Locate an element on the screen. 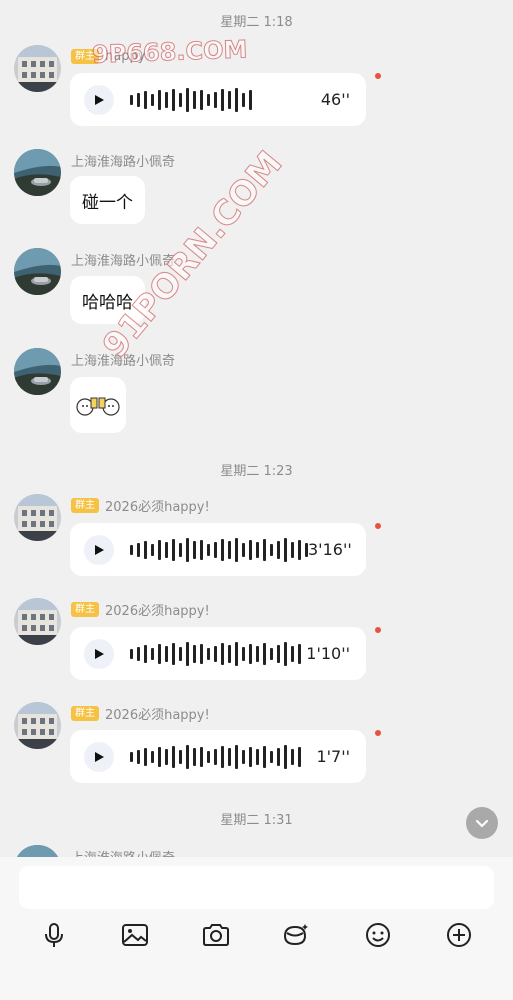 This screenshot has height=1000, width=513. message-input is located at coordinates (256, 887).